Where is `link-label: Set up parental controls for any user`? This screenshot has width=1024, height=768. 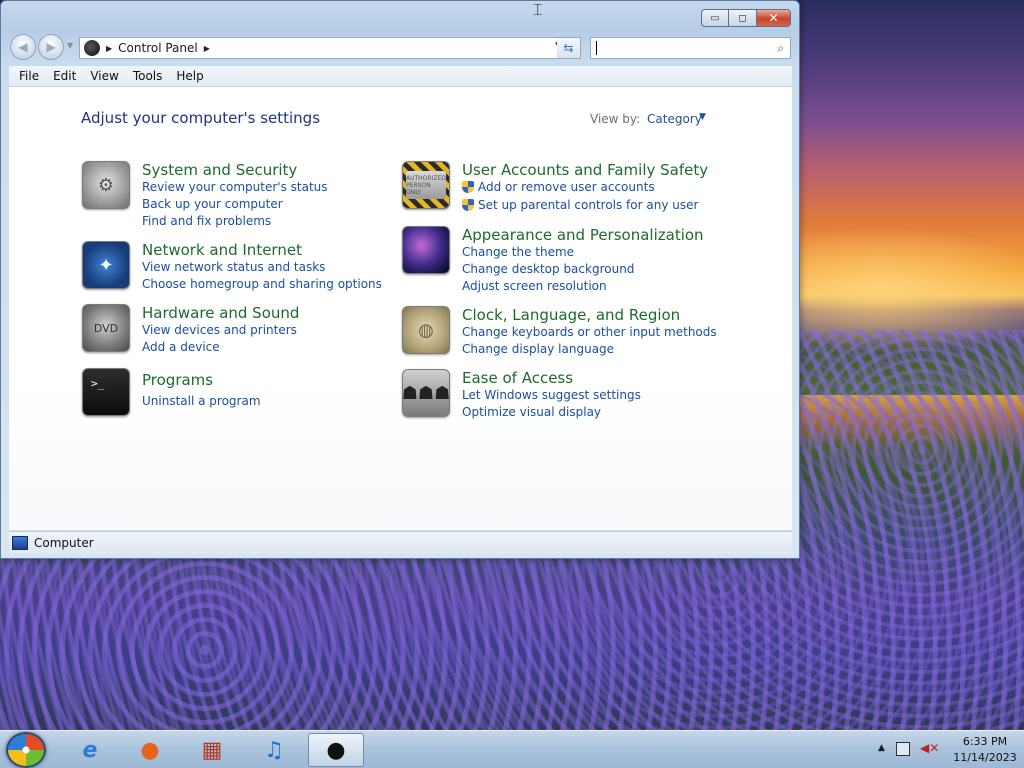
link-label: Set up parental controls for any user is located at coordinates (588, 205).